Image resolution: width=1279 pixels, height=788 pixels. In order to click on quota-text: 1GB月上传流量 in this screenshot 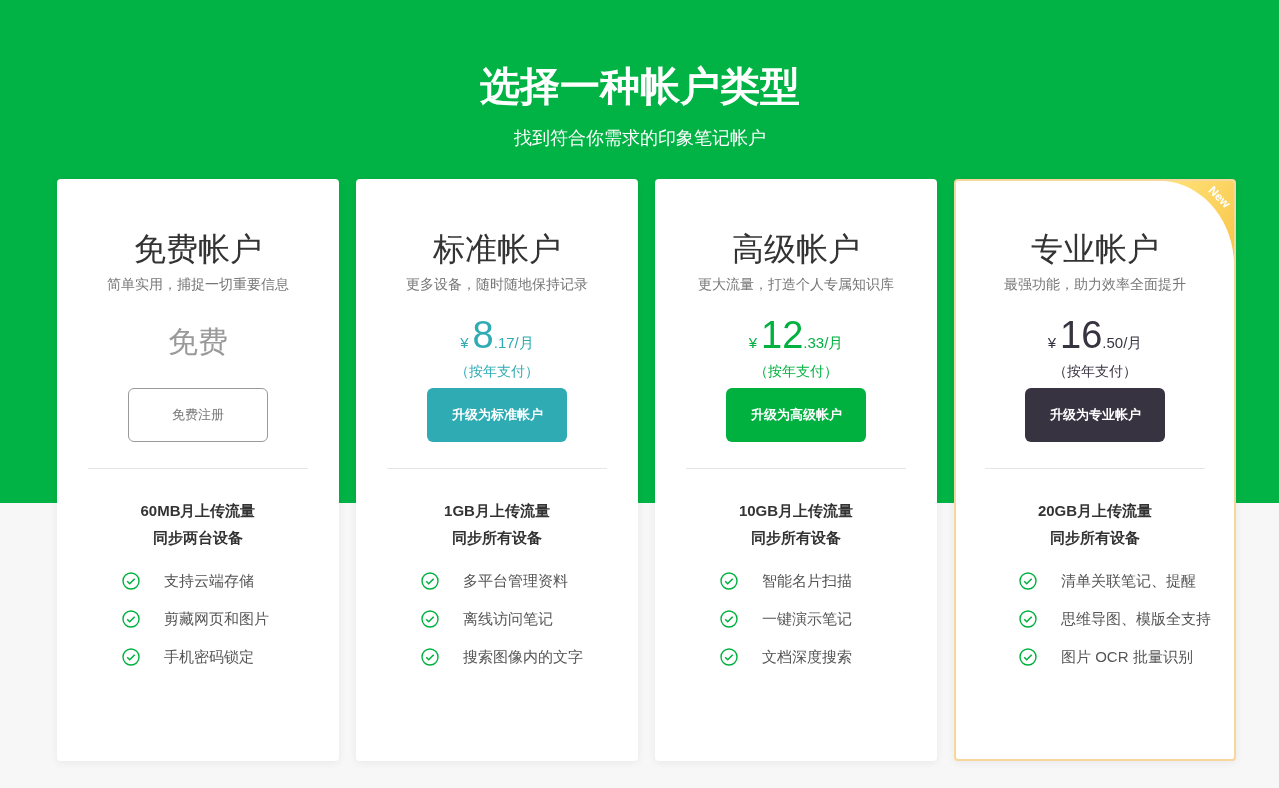, I will do `click(497, 511)`.